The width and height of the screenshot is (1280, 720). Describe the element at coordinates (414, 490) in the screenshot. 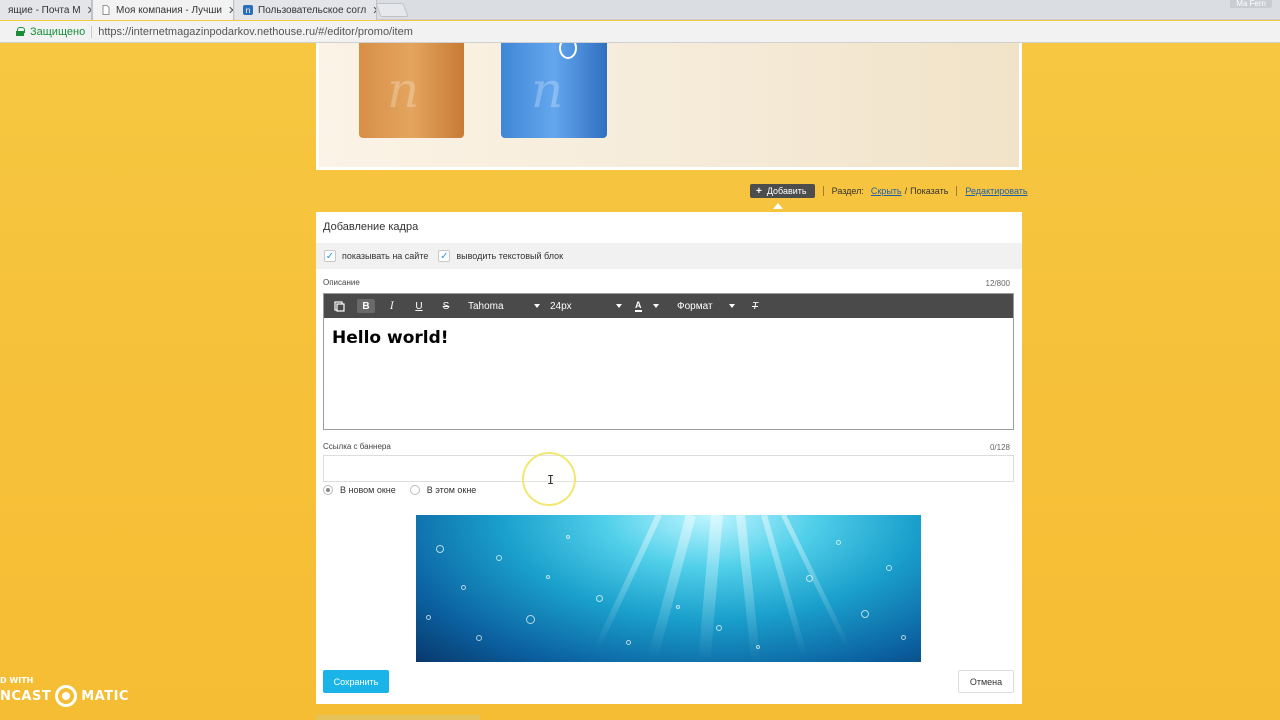

I see `radio-unselected-icon` at that location.